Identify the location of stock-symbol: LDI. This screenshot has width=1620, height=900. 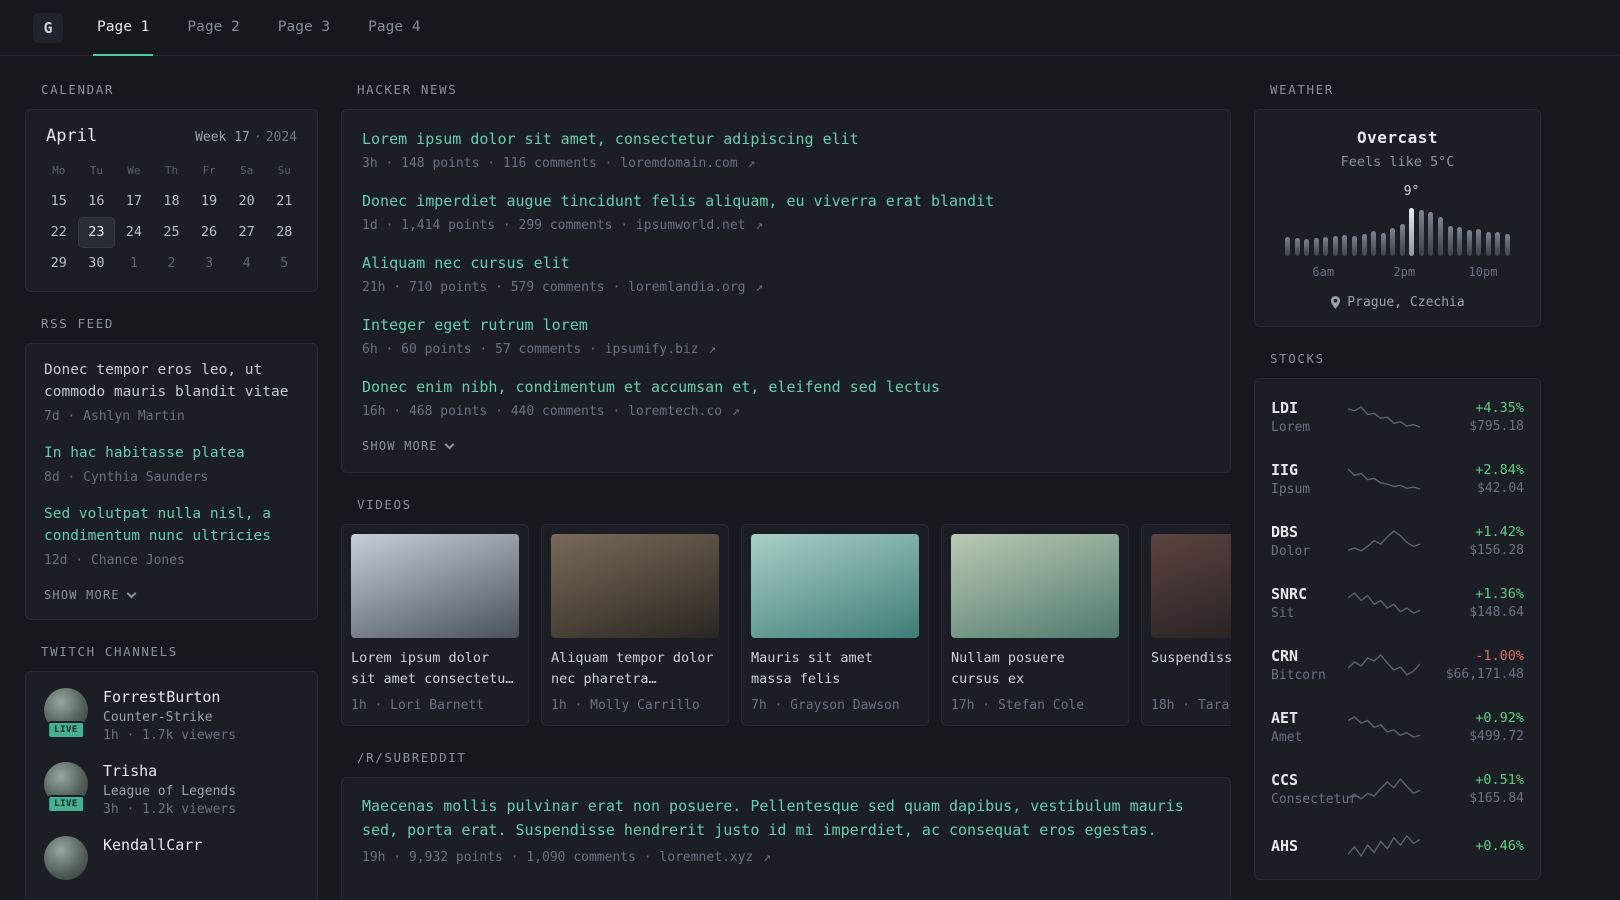
(1309, 408).